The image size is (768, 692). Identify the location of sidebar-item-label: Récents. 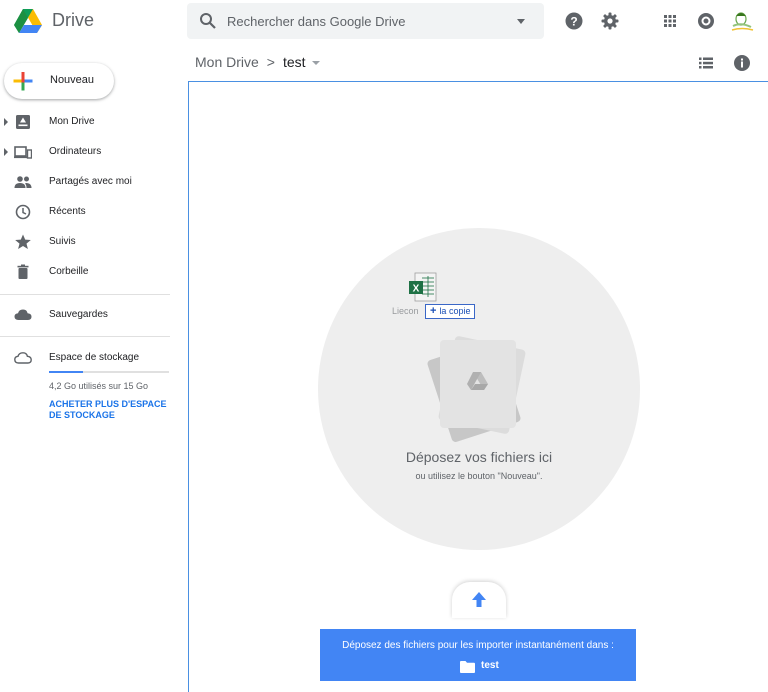
(67, 211).